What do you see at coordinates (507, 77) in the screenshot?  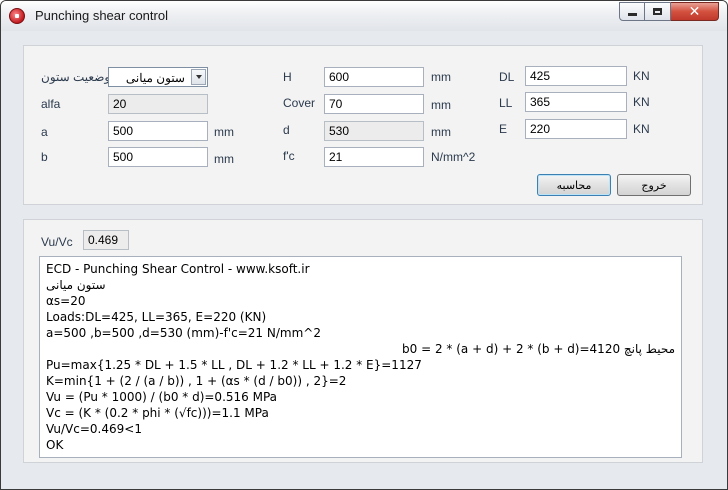 I see `dl-label: DL` at bounding box center [507, 77].